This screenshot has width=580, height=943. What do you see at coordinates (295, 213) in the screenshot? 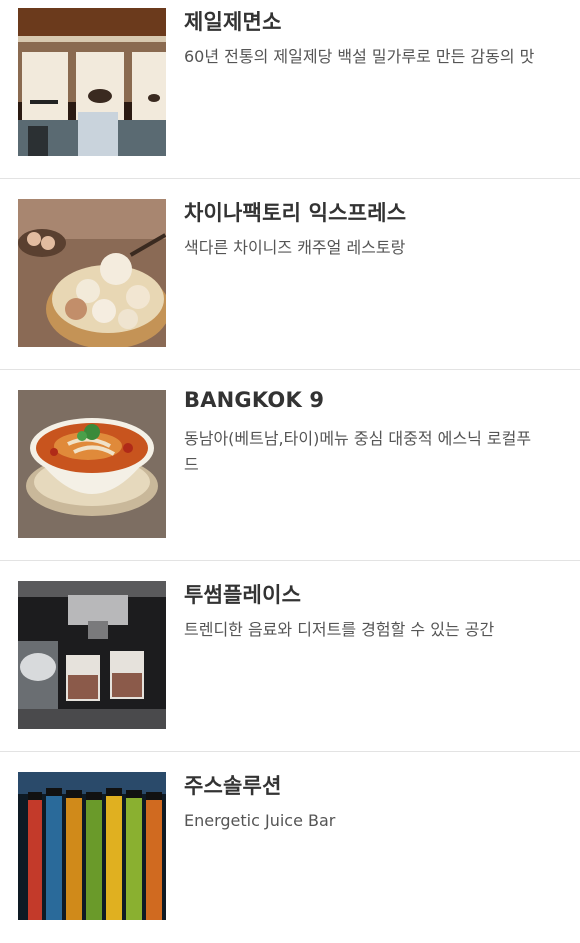
I see `restaurant-name: 차이나팩토리 익스프레스` at bounding box center [295, 213].